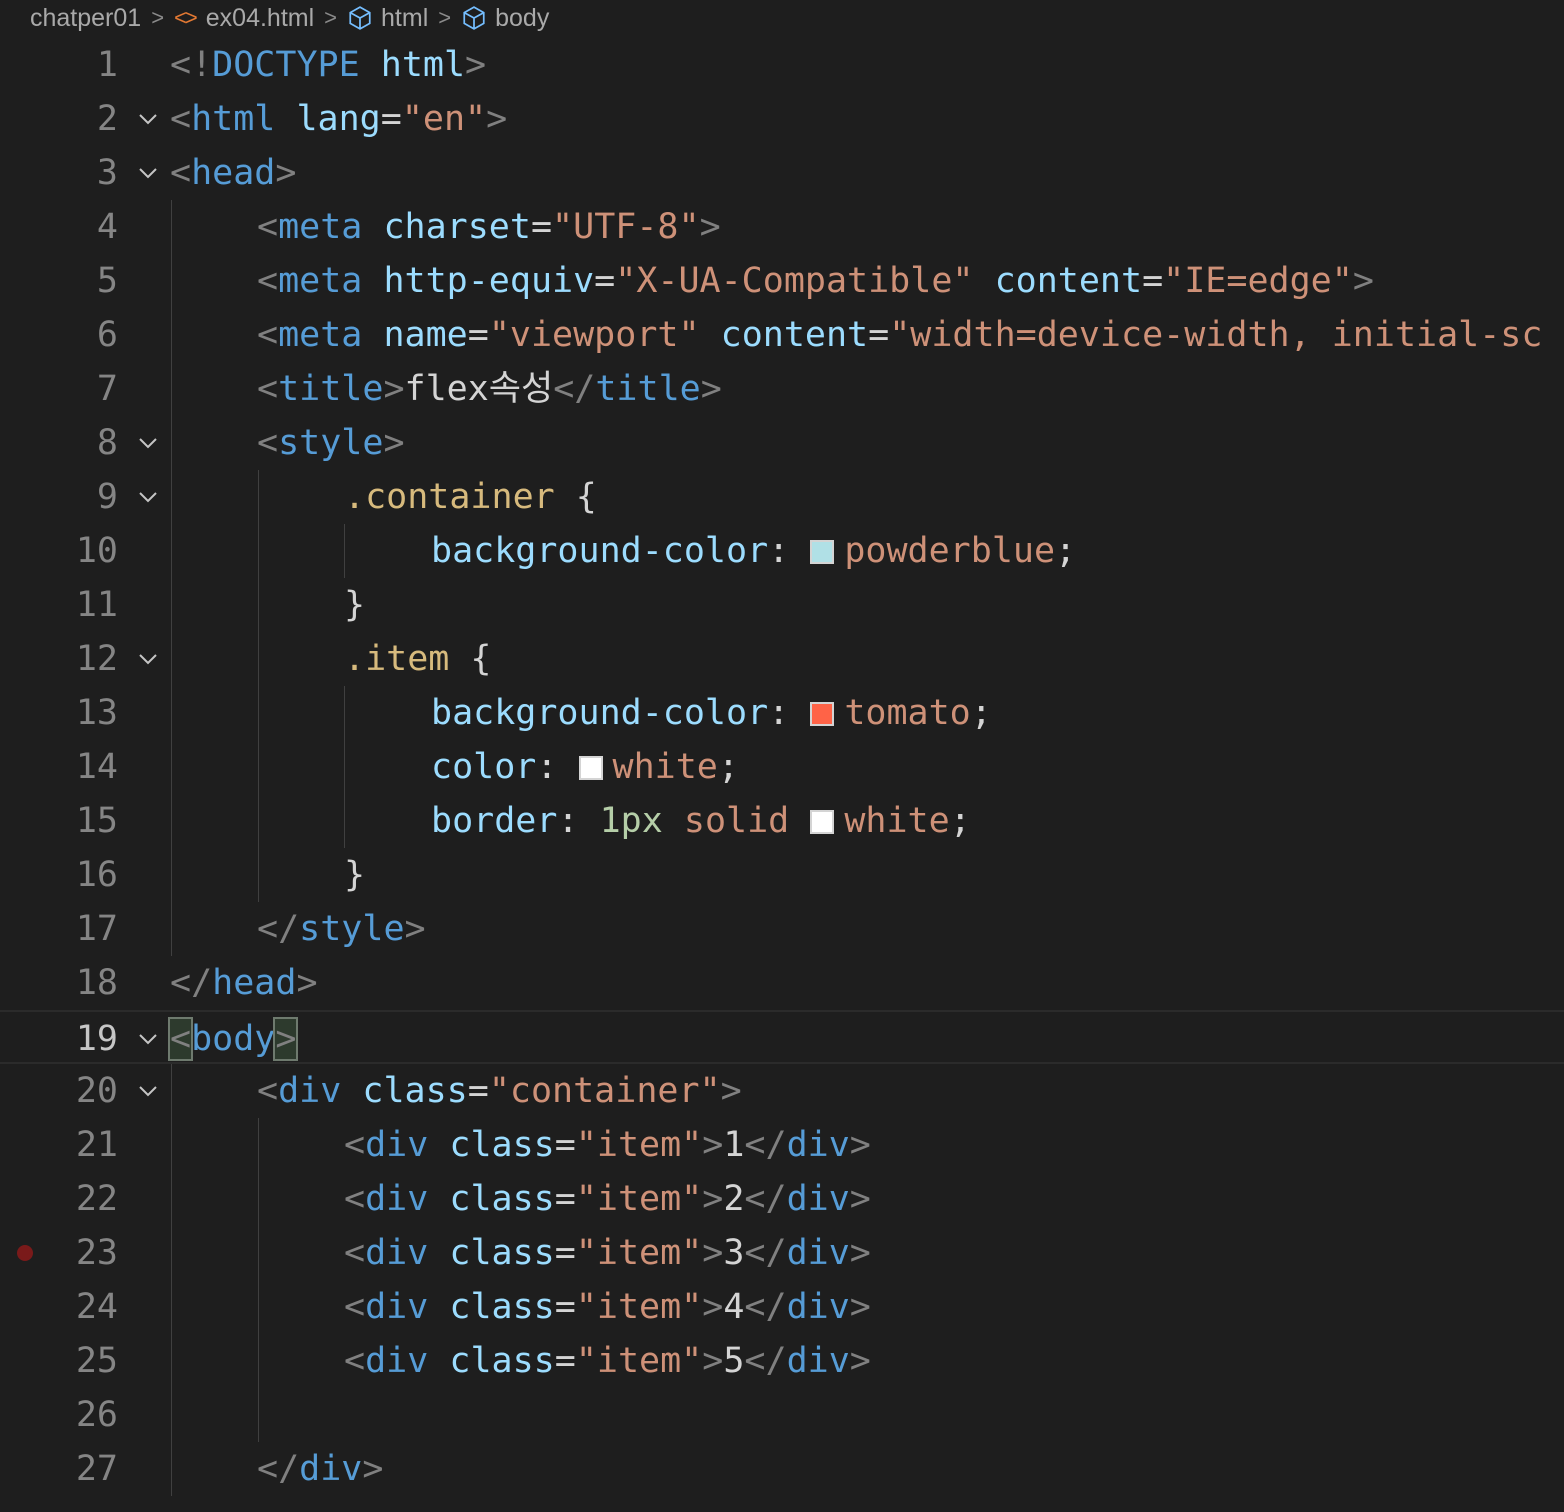  What do you see at coordinates (328, 65) in the screenshot?
I see `code-text: <!DOCTYPE html>` at bounding box center [328, 65].